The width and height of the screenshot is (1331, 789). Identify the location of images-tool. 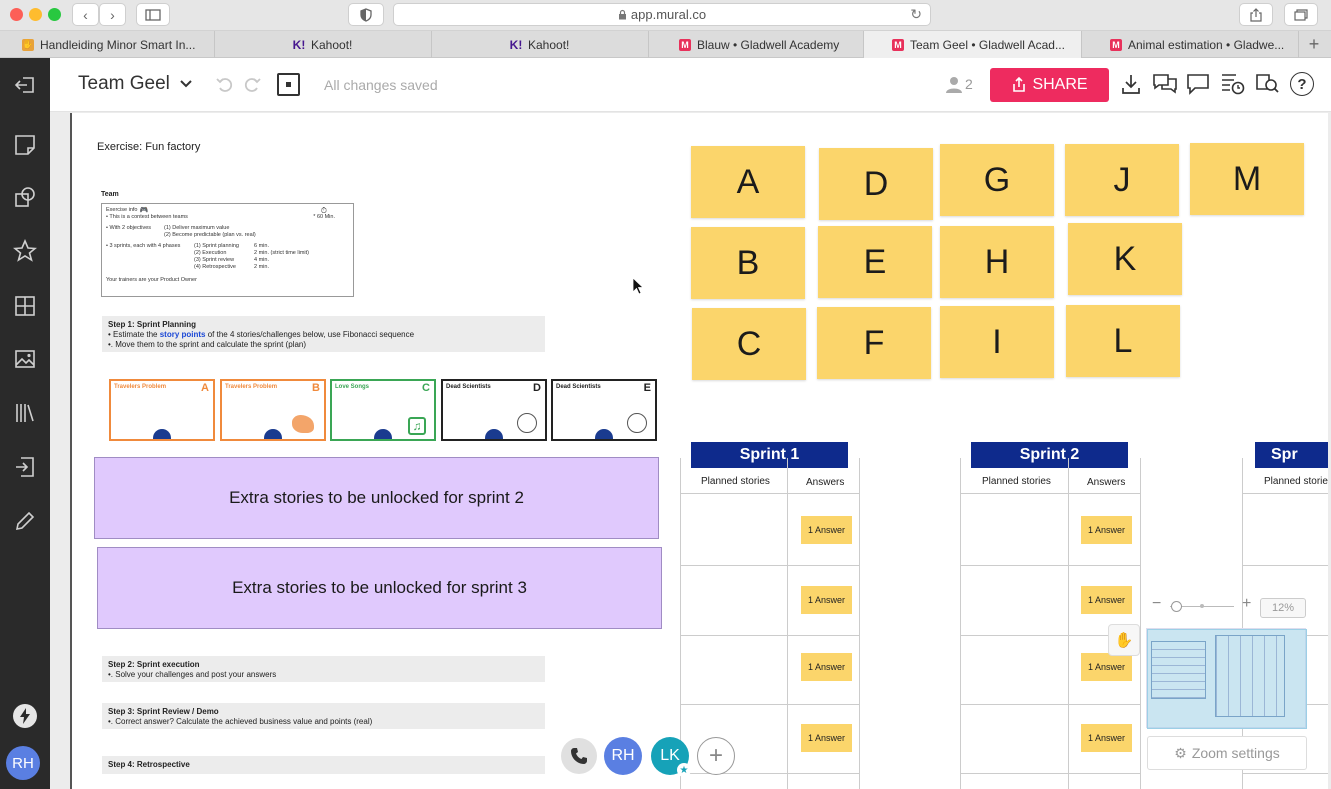
(25, 359).